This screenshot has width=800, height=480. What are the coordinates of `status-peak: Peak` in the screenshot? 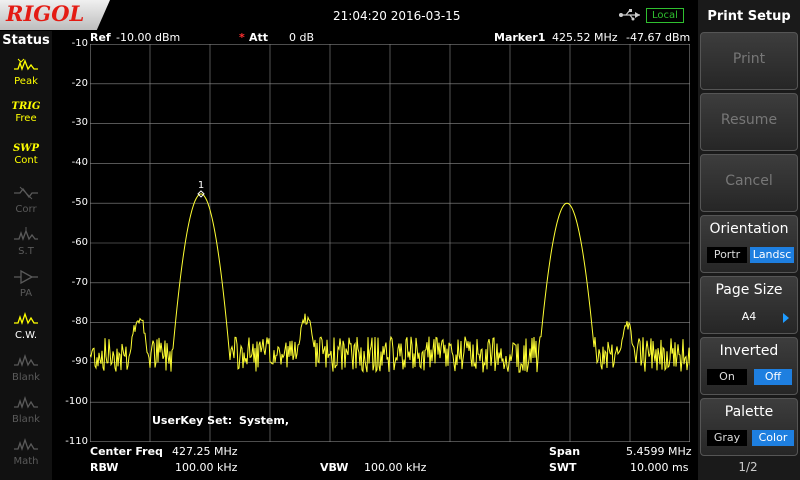 It's located at (26, 76).